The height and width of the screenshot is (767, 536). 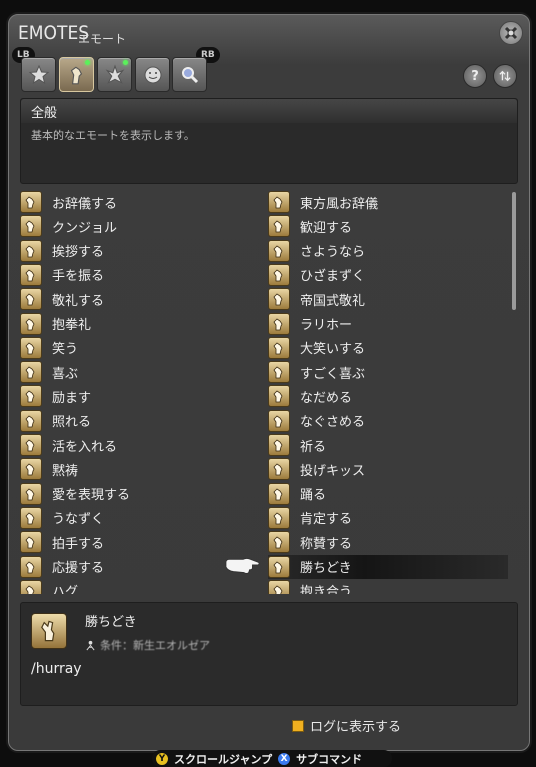 I want to click on emote-item: 歓迎する, so click(x=310, y=226).